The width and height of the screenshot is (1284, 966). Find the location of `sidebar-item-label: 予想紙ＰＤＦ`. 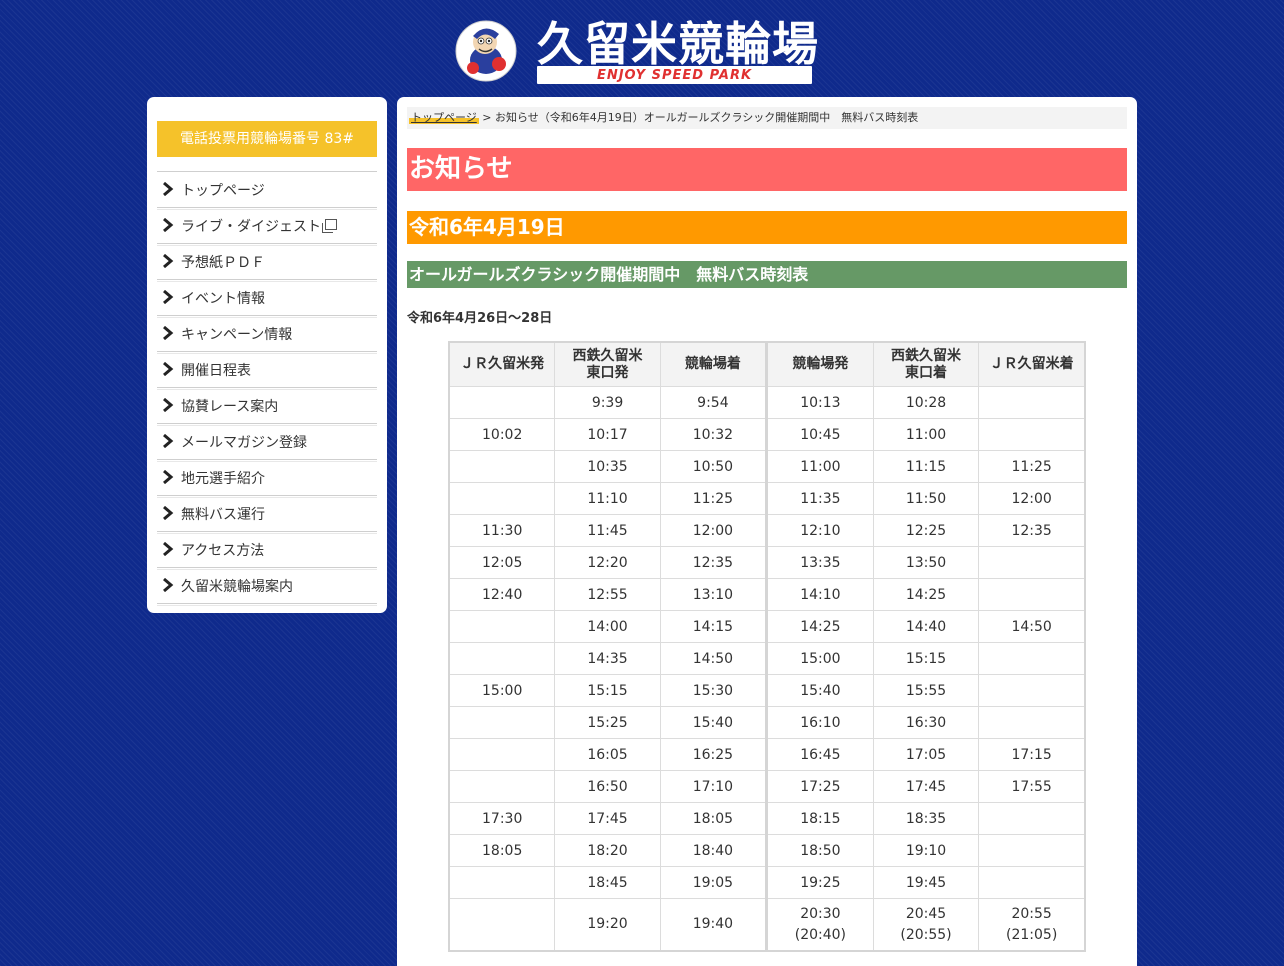

sidebar-item-label: 予想紙ＰＤＦ is located at coordinates (223, 263).